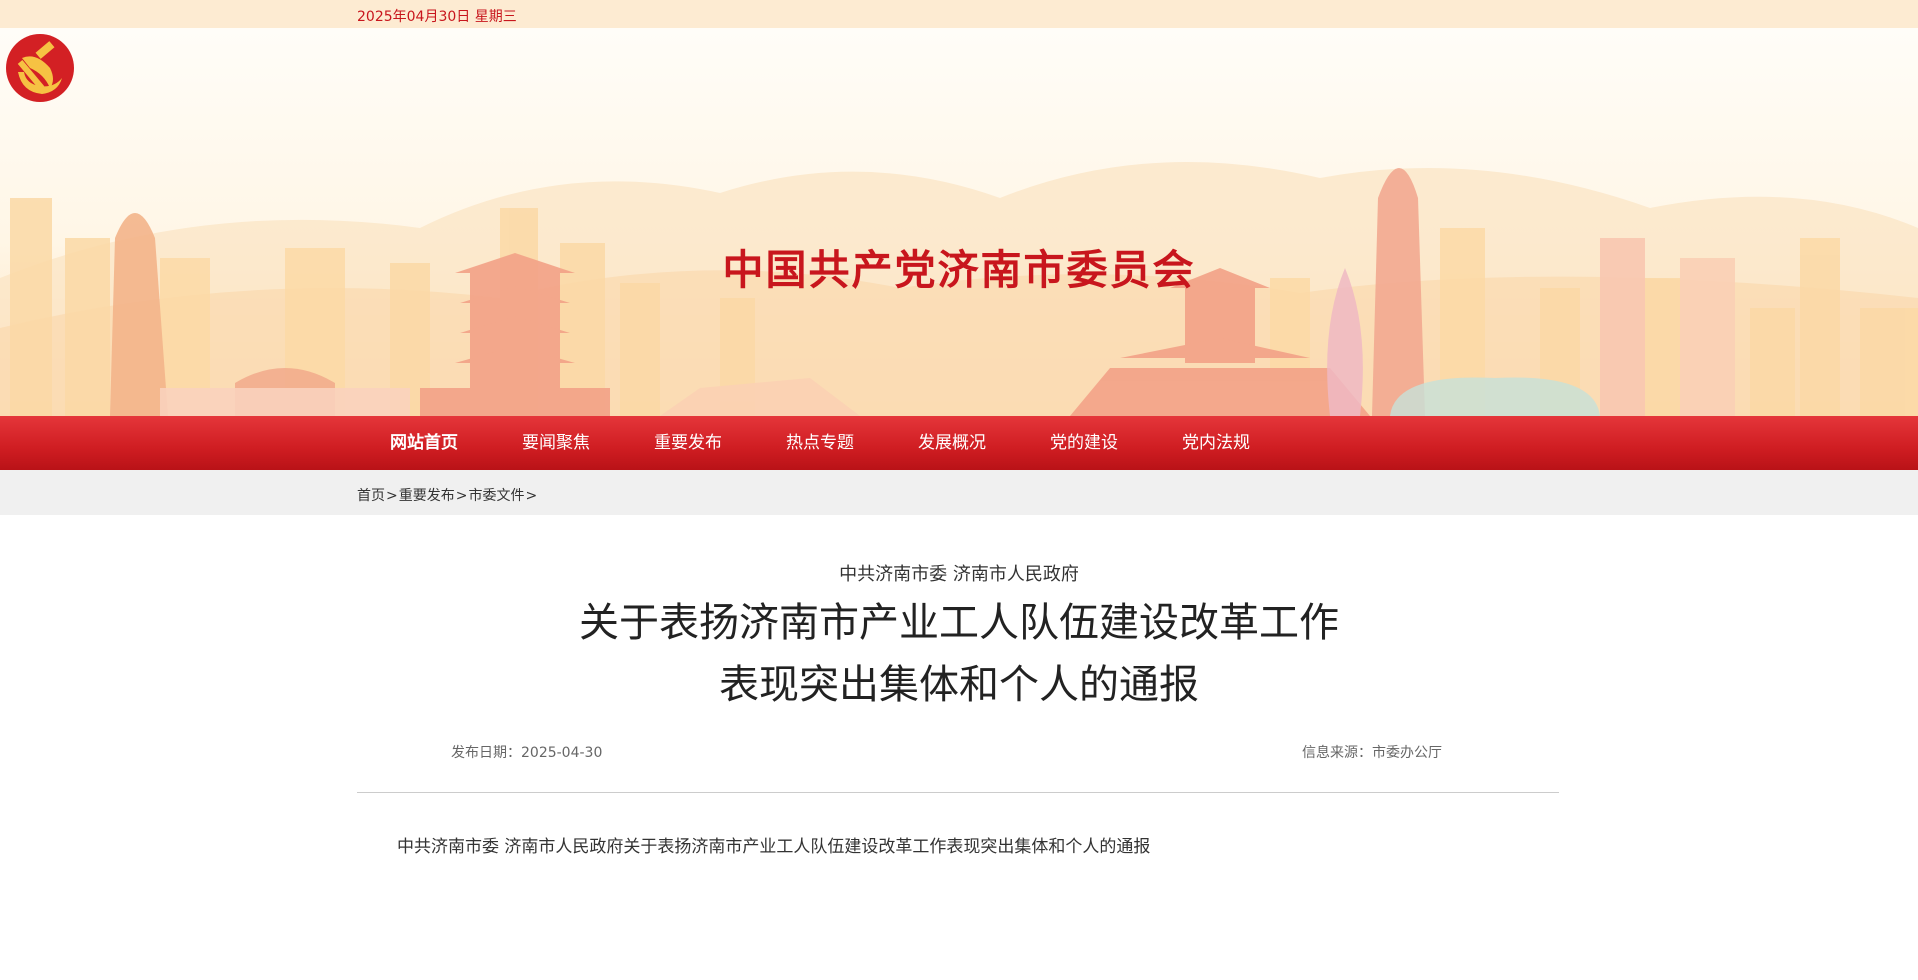  What do you see at coordinates (959, 492) in the screenshot?
I see `breadcrumb: 首页>重要发布>市委文件>` at bounding box center [959, 492].